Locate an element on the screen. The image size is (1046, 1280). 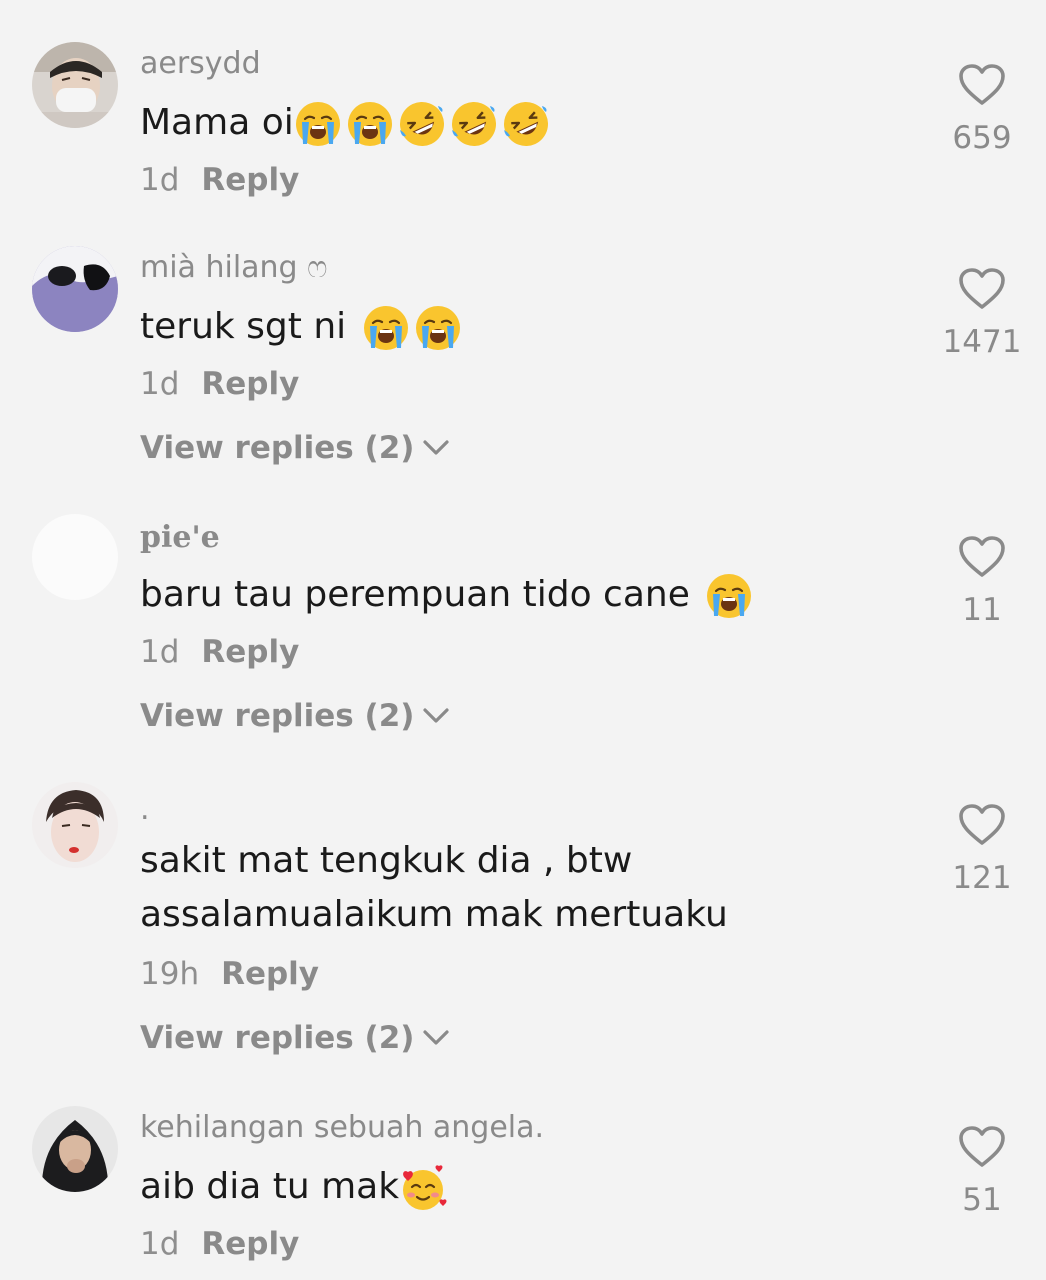
username: aersydd is located at coordinates (200, 63).